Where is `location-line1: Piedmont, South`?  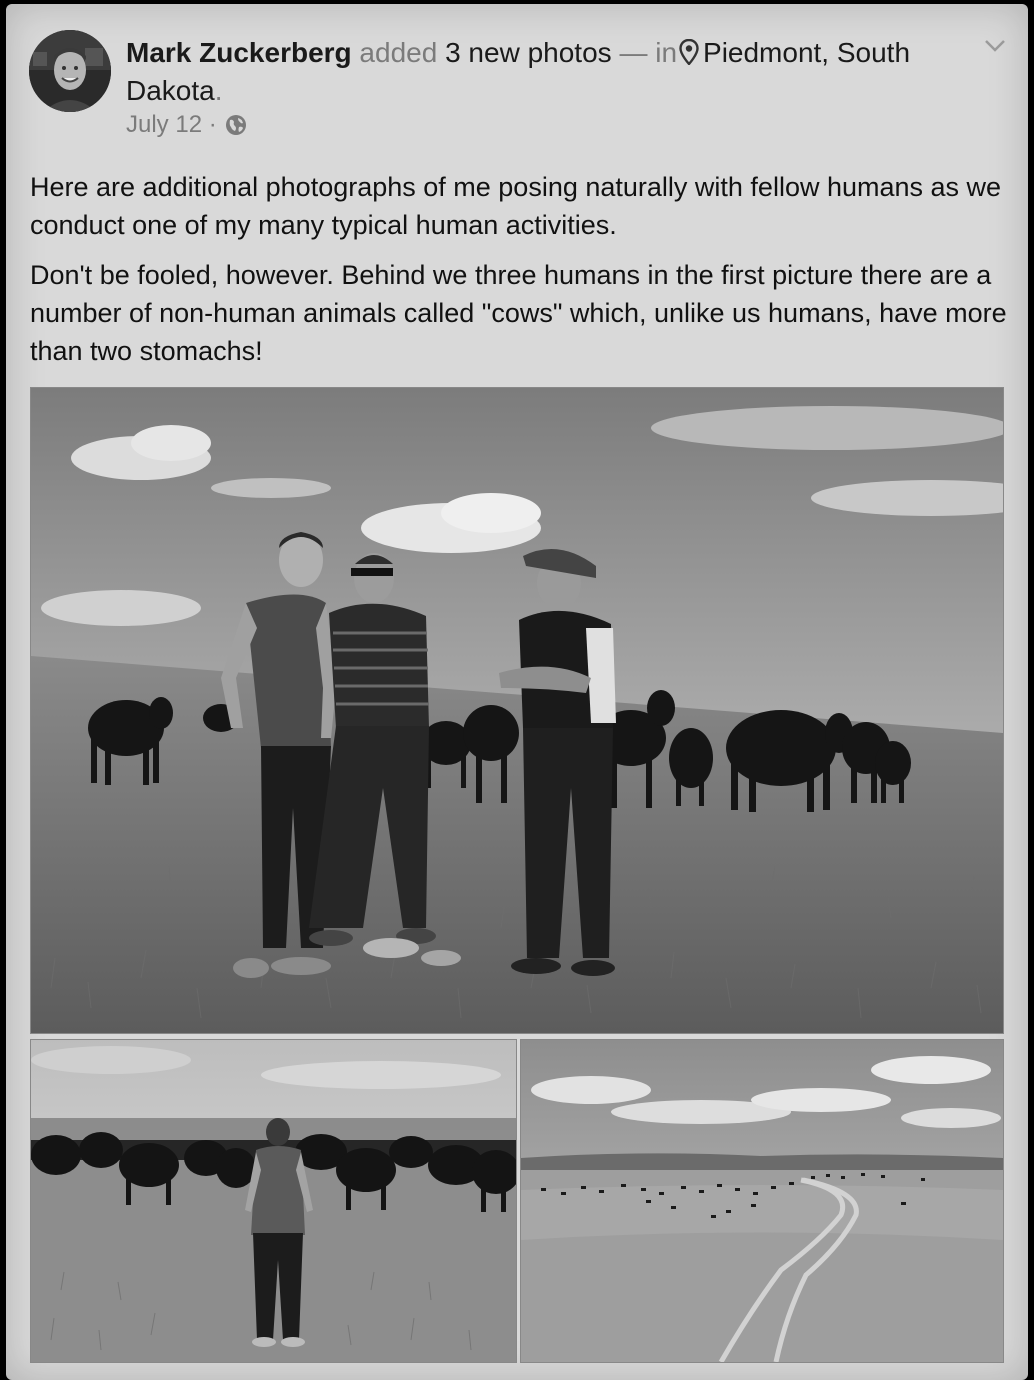
location-line1: Piedmont, South is located at coordinates (806, 52).